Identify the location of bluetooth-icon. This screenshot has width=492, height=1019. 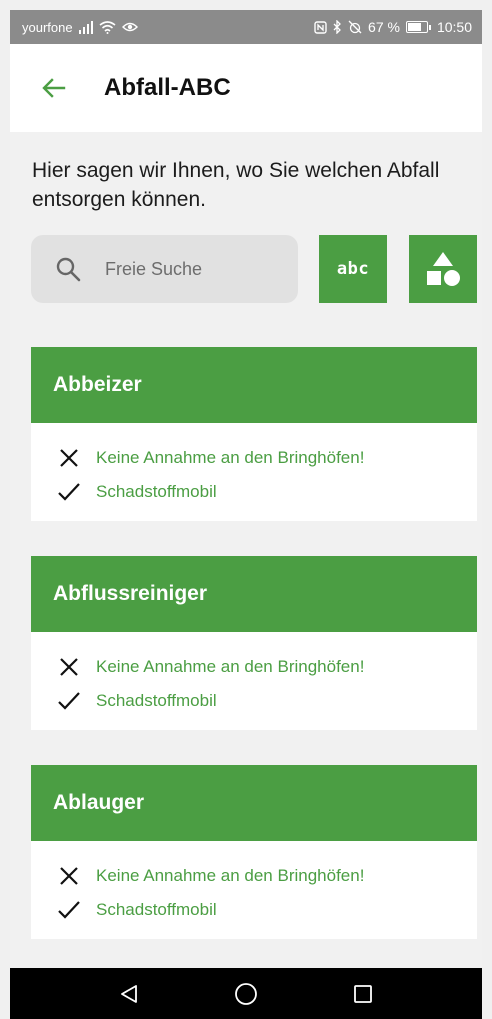
(337, 27).